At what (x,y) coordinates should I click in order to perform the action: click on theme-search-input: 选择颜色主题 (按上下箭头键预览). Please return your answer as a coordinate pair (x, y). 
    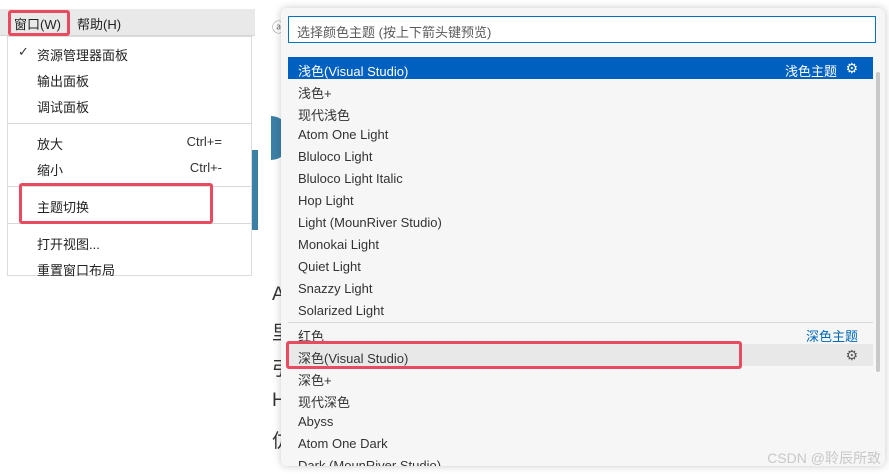
    Looking at the image, I should click on (582, 29).